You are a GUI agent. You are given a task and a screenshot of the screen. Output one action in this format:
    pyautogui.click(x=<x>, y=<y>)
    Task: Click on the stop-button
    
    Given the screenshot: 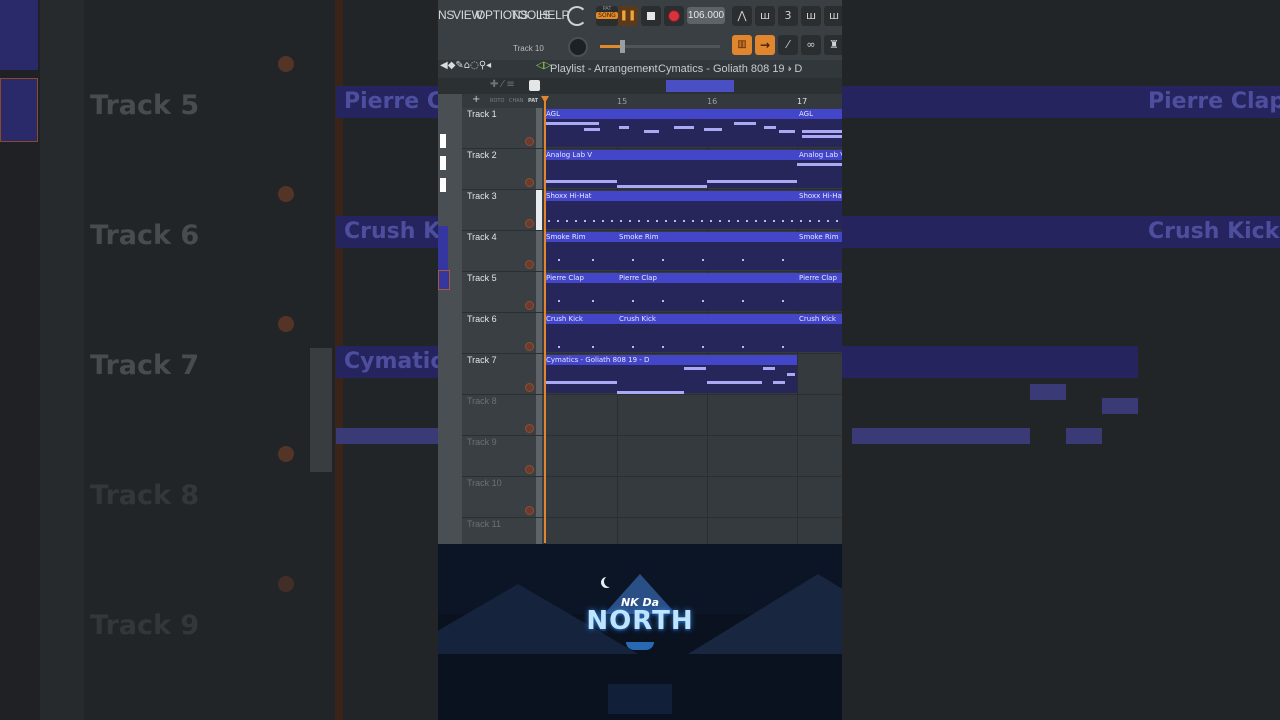 What is the action you would take?
    pyautogui.click(x=651, y=16)
    